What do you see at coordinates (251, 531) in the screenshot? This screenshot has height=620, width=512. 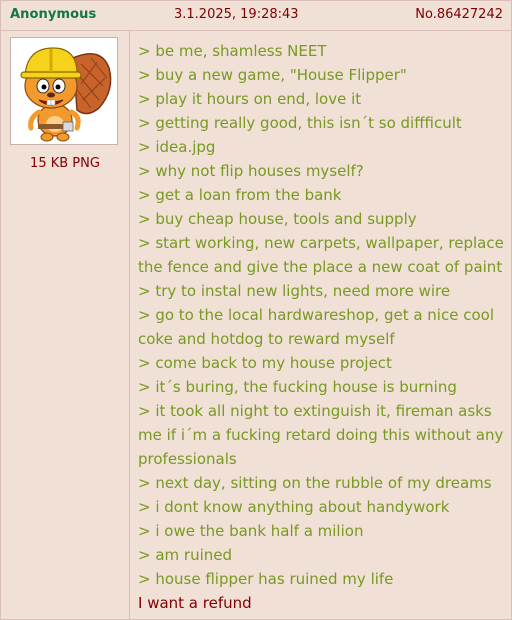 I see `greentext-line: > i owe the bank half a milion` at bounding box center [251, 531].